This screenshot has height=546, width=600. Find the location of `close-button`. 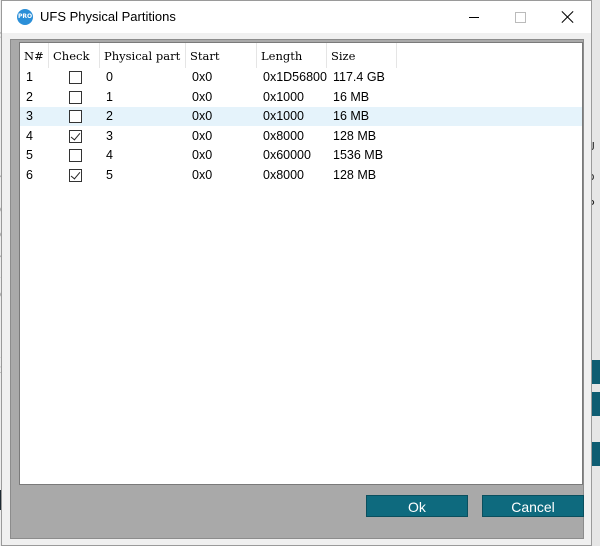

close-button is located at coordinates (568, 17).